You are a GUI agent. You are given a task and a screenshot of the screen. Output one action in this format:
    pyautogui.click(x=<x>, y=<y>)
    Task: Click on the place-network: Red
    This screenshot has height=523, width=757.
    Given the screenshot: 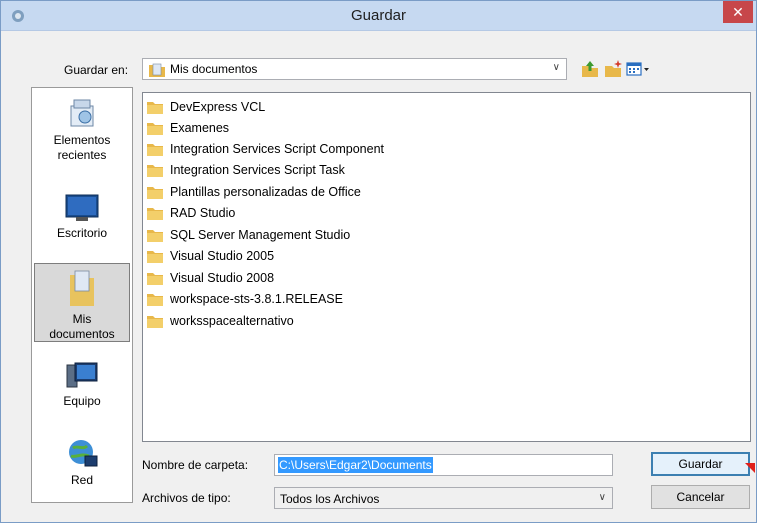 What is the action you would take?
    pyautogui.click(x=82, y=467)
    